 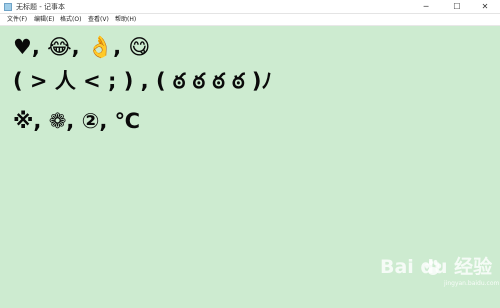 What do you see at coordinates (70, 20) in the screenshot?
I see `menu-format: 格式(O)` at bounding box center [70, 20].